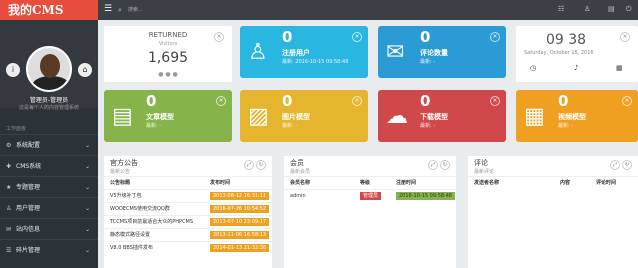 This screenshot has height=268, width=638. I want to click on search-icon: ⌕, so click(120, 10).